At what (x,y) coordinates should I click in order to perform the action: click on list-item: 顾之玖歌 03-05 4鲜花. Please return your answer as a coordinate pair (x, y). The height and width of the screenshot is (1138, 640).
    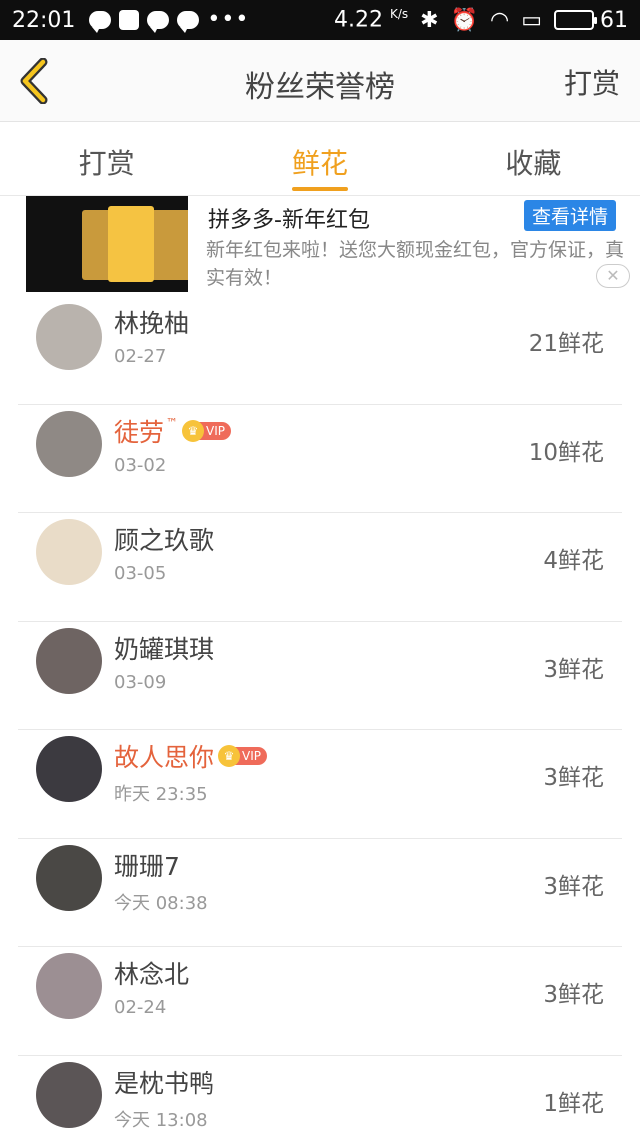
    Looking at the image, I should click on (320, 567).